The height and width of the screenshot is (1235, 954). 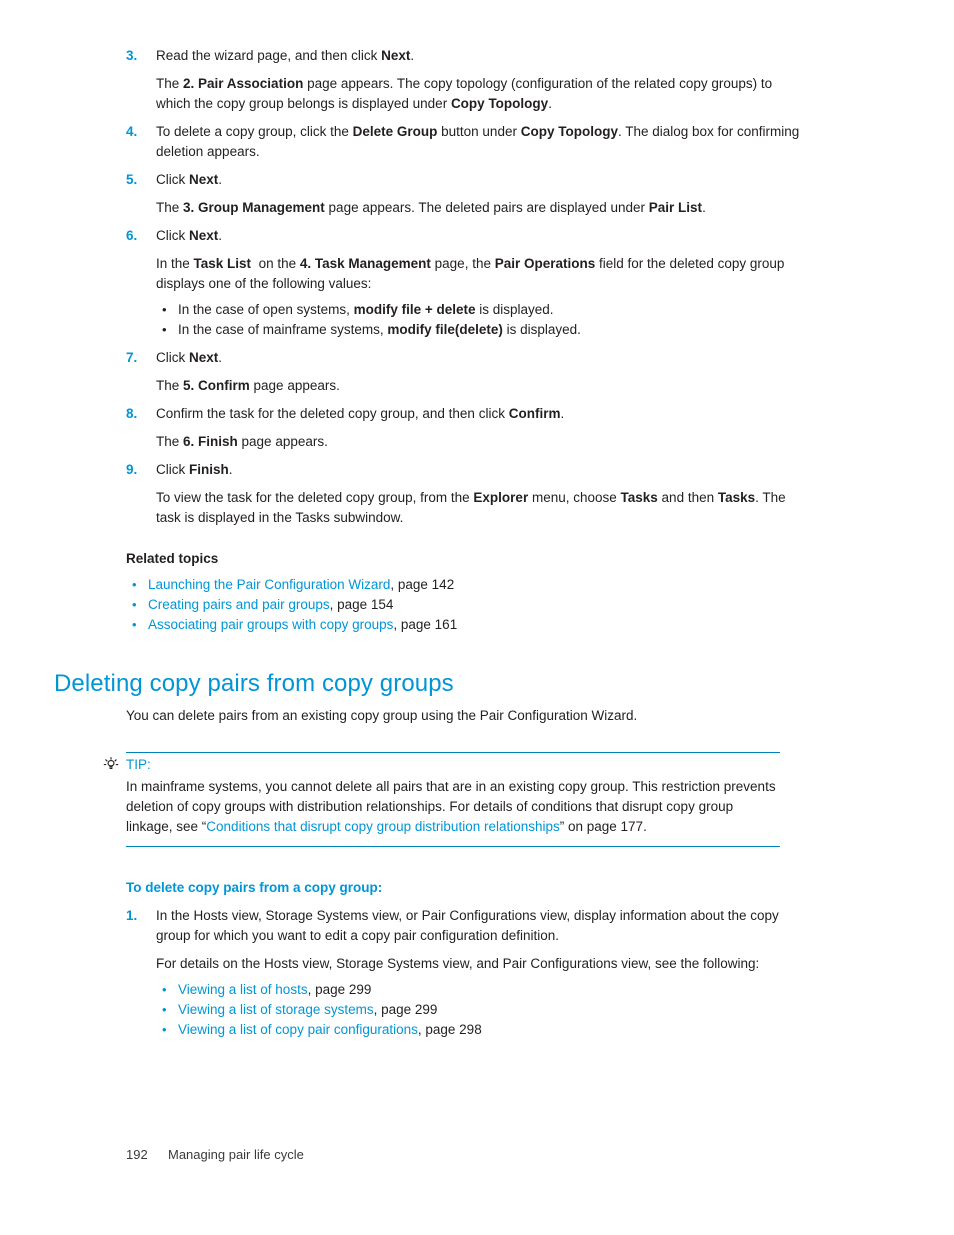 What do you see at coordinates (466, 180) in the screenshot?
I see `step-item: 5. Click Next.` at bounding box center [466, 180].